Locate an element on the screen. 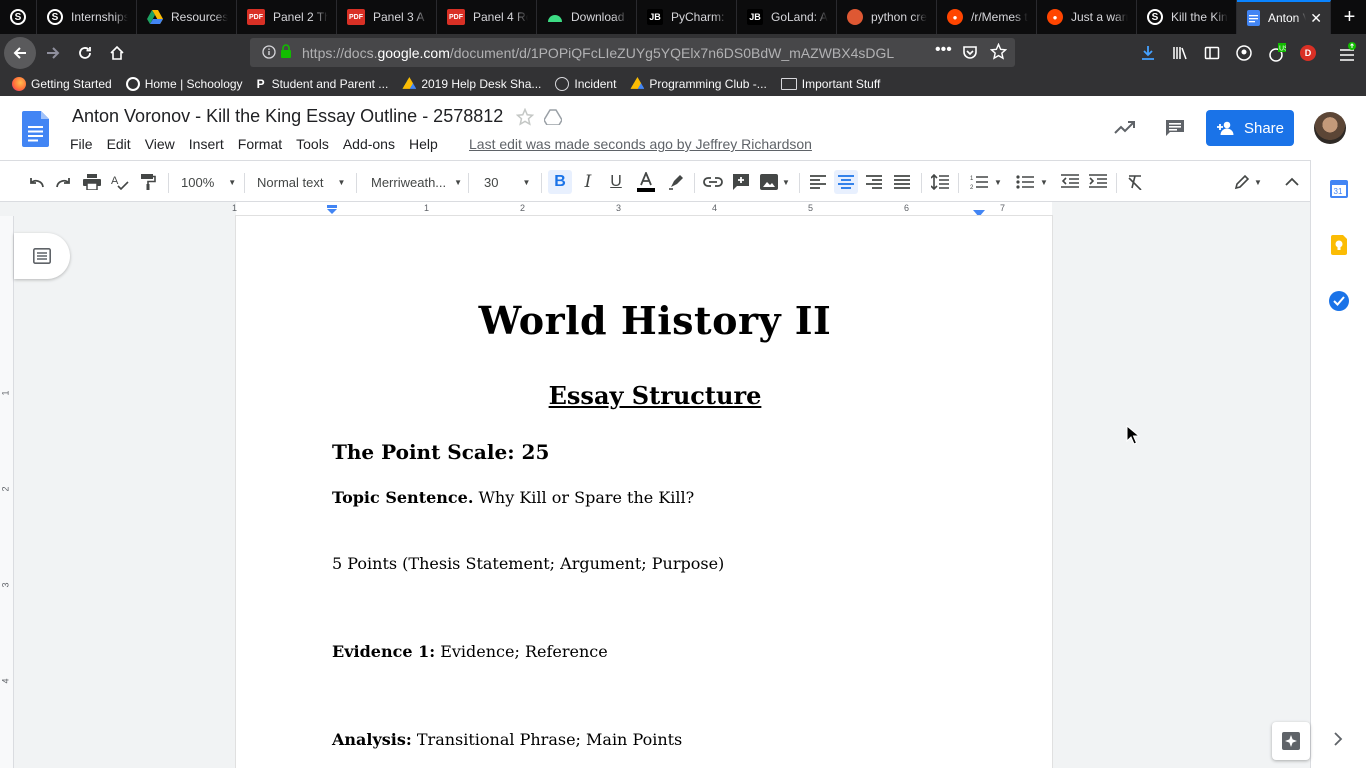 This screenshot has width=1366, height=768. tab-panel-4: PDF Panel 4 Ro is located at coordinates (487, 17).